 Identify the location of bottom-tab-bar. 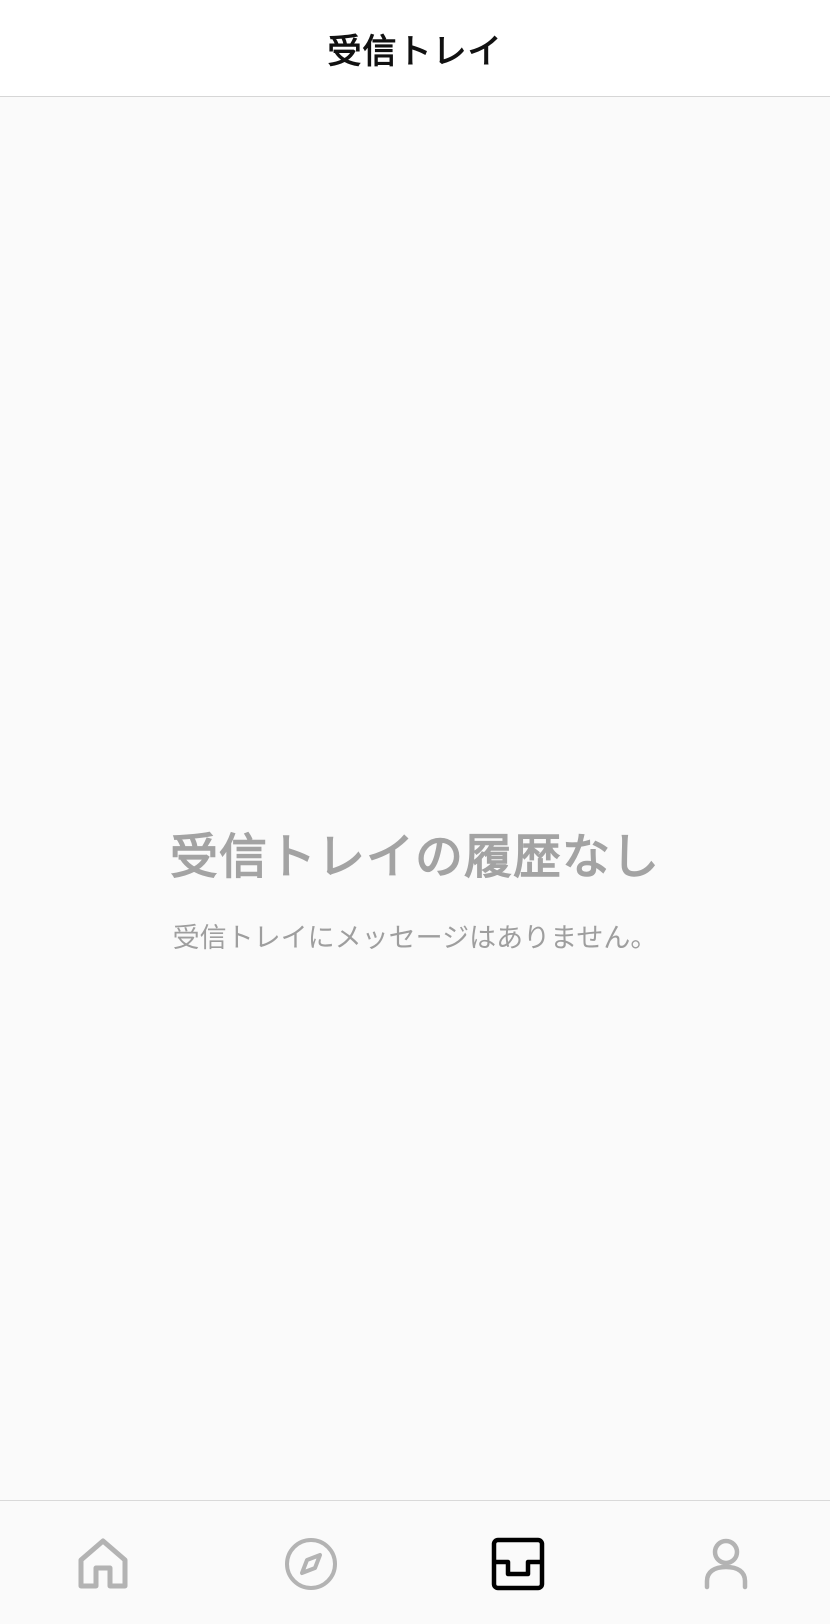
(415, 1562).